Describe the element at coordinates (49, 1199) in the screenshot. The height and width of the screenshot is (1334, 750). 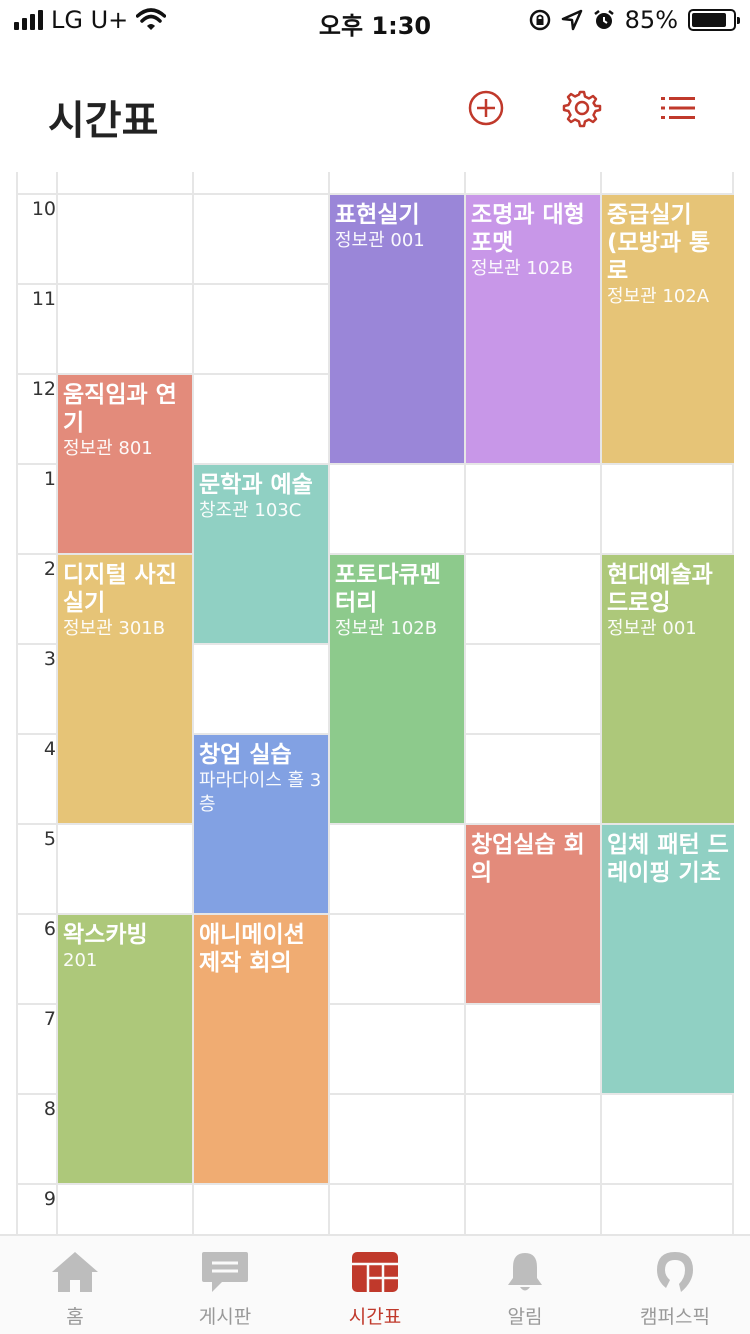
I see `hour-label: 9` at that location.